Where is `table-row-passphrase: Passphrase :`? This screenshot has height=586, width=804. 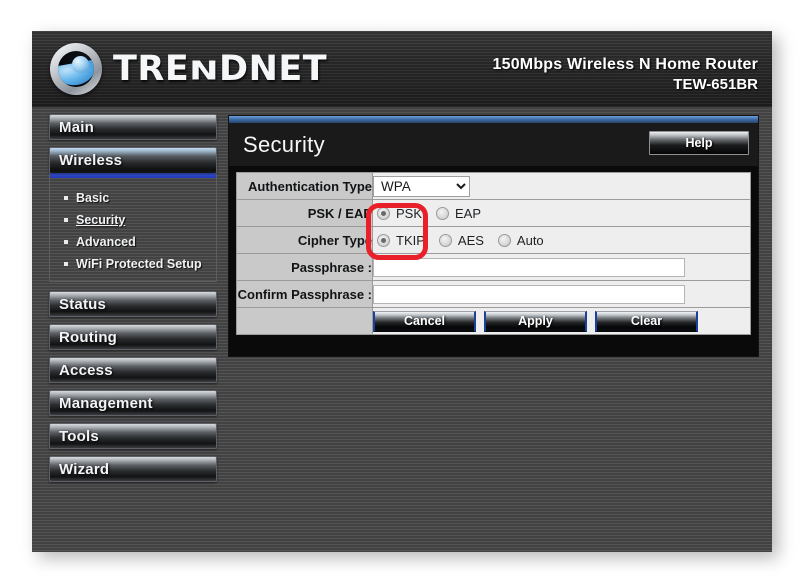 table-row-passphrase: Passphrase : is located at coordinates (493, 267).